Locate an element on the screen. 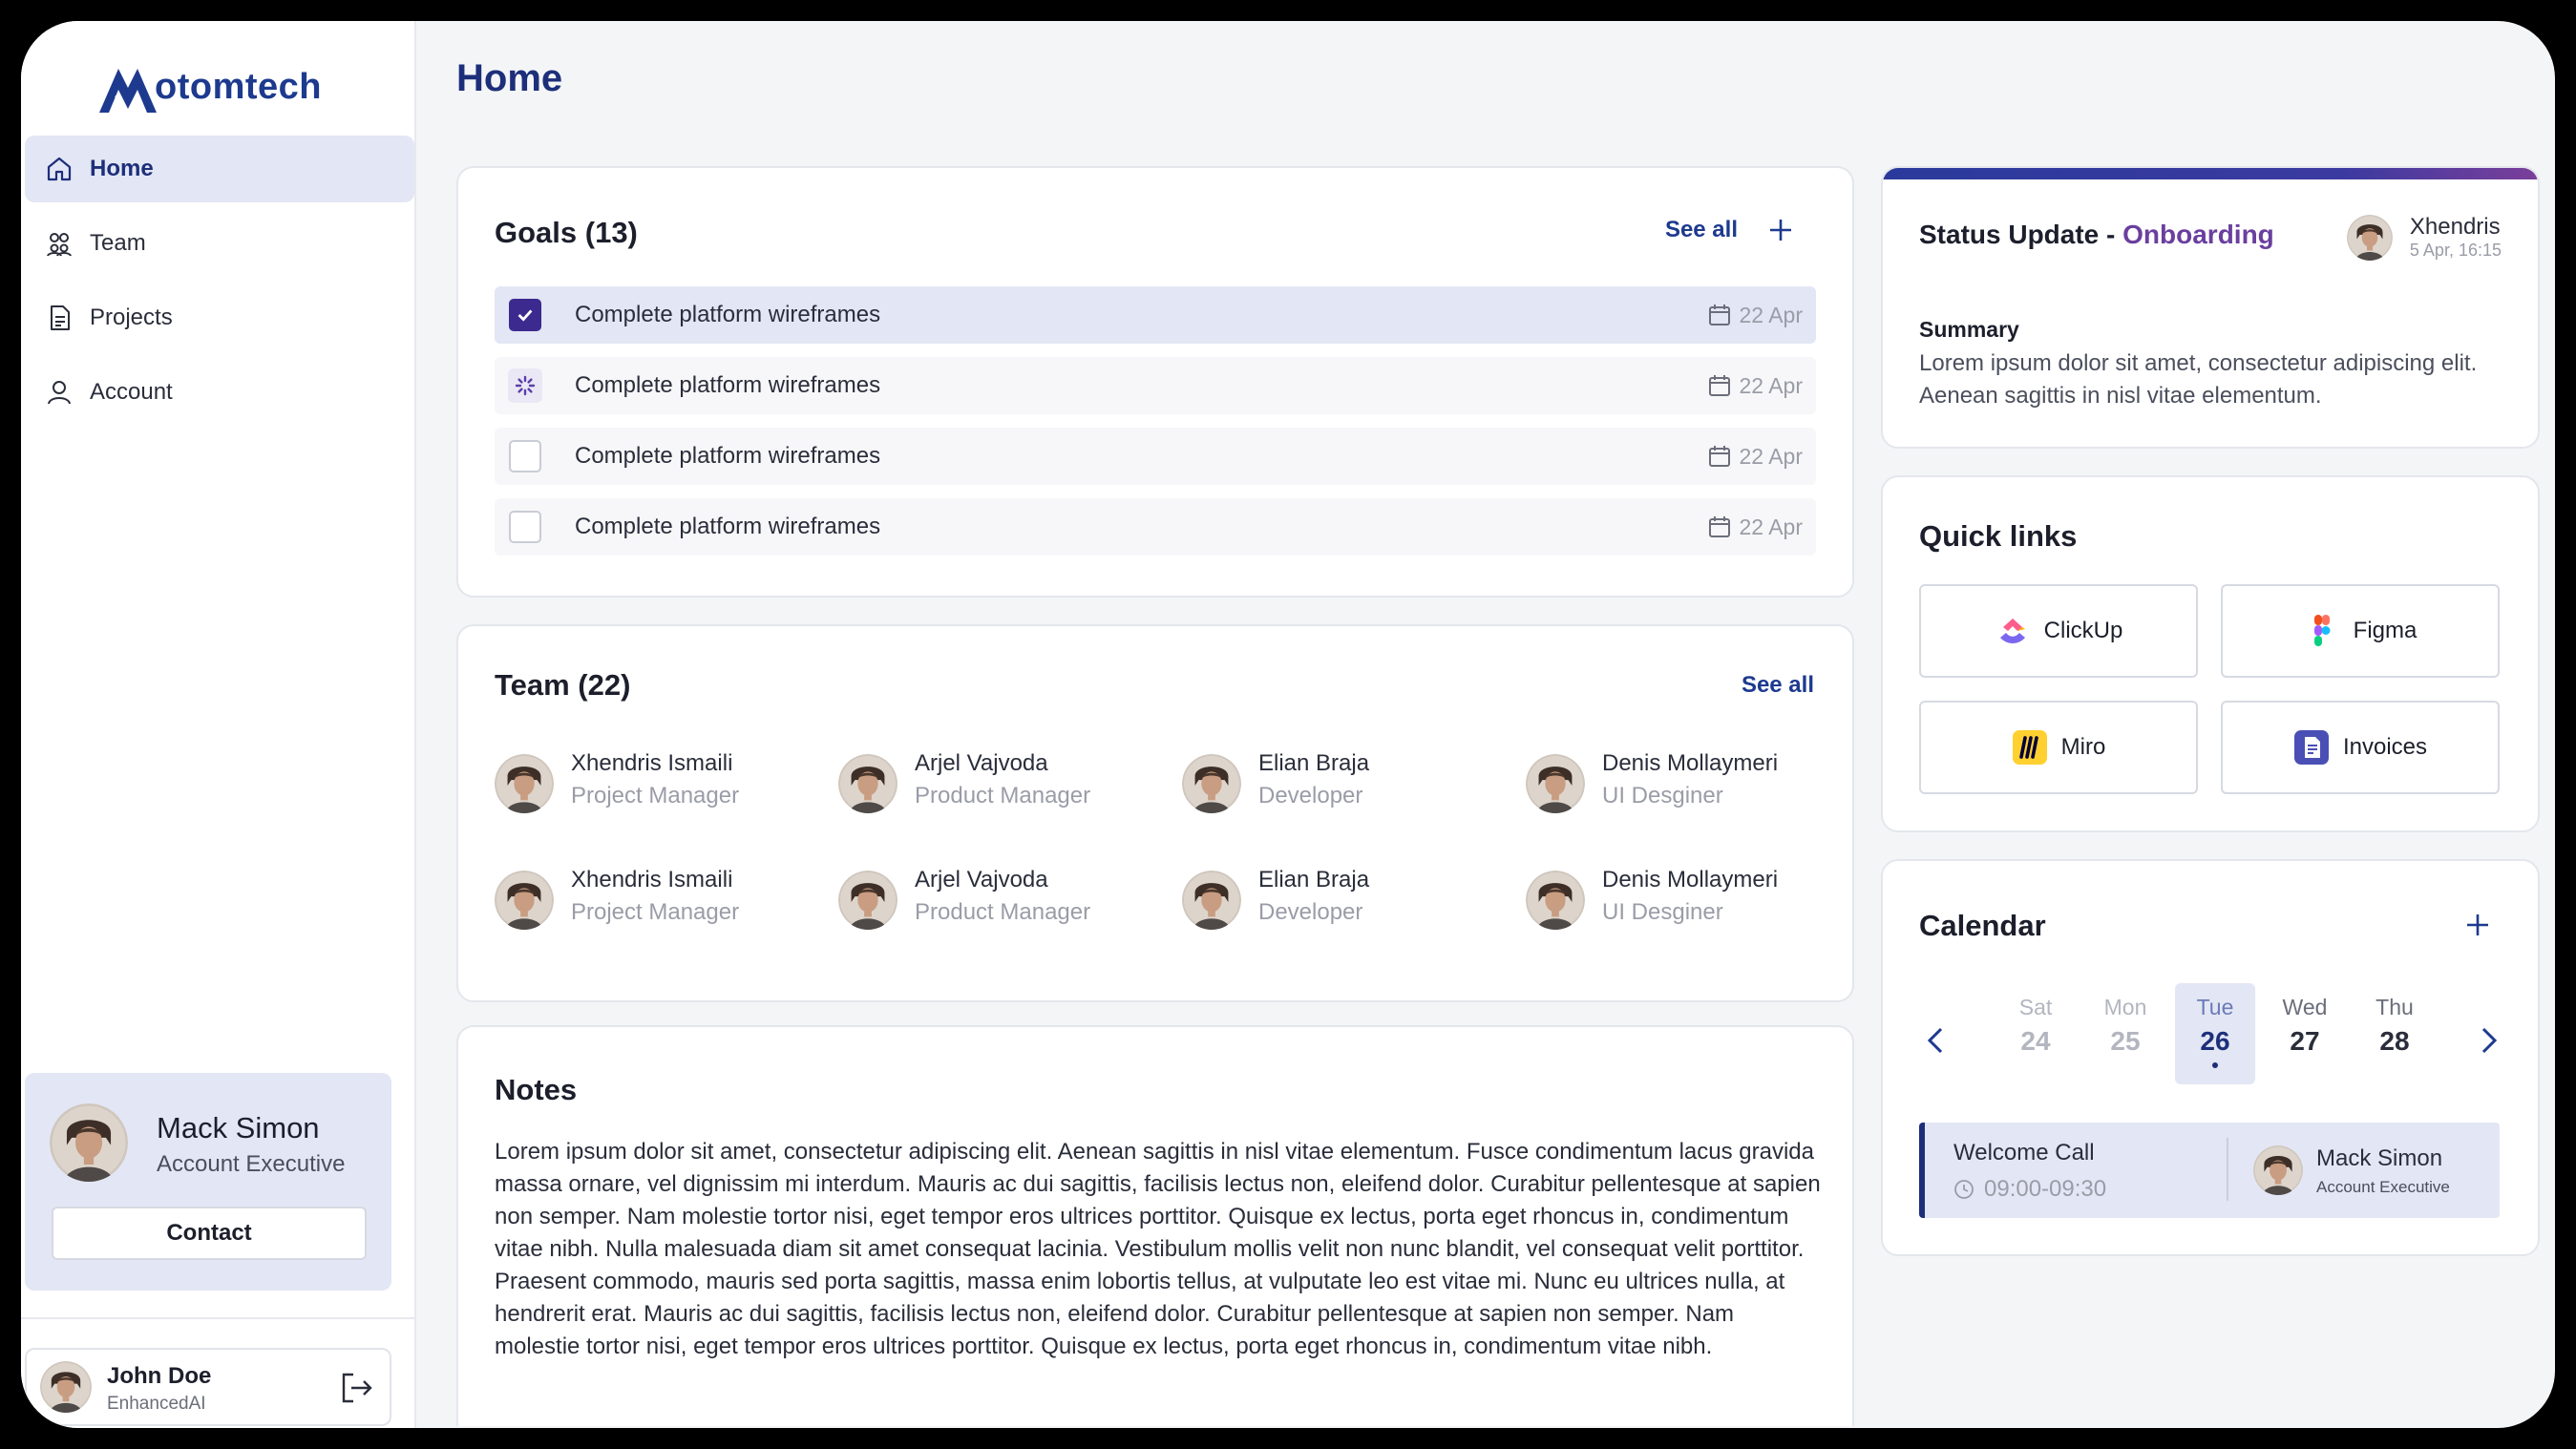  attendee-name: Mack Simon is located at coordinates (2379, 1158).